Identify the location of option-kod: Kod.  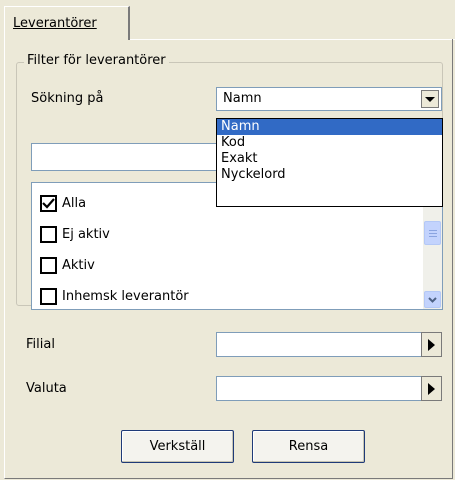
(329, 143).